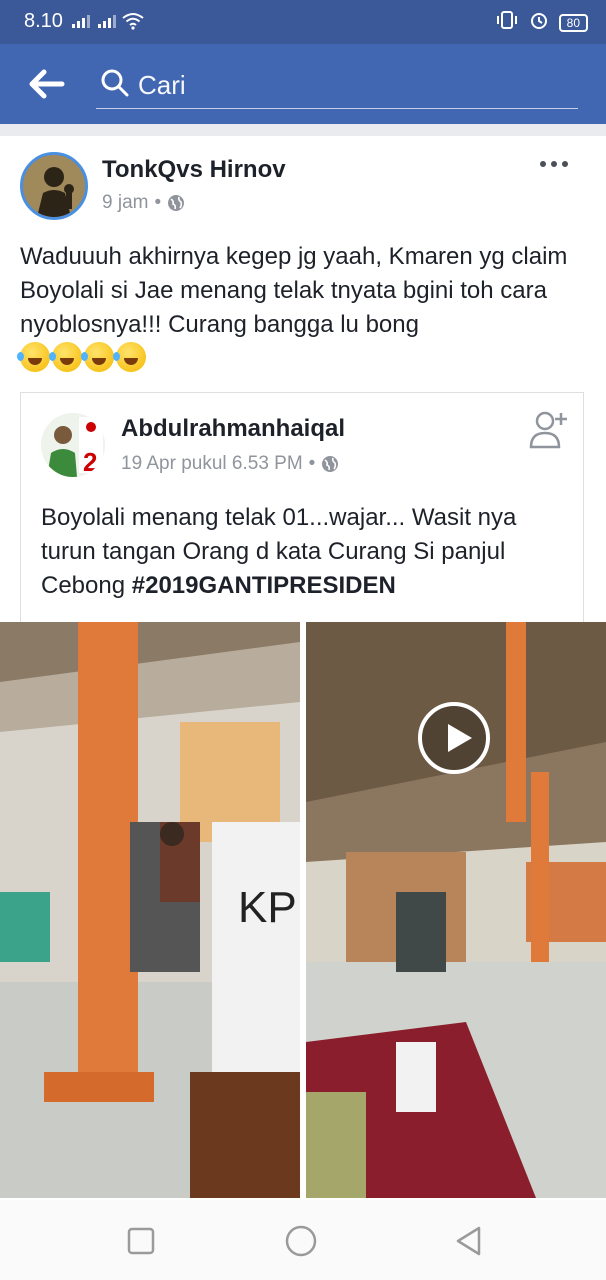 The width and height of the screenshot is (606, 1280). I want to click on add-friend-button, so click(549, 429).